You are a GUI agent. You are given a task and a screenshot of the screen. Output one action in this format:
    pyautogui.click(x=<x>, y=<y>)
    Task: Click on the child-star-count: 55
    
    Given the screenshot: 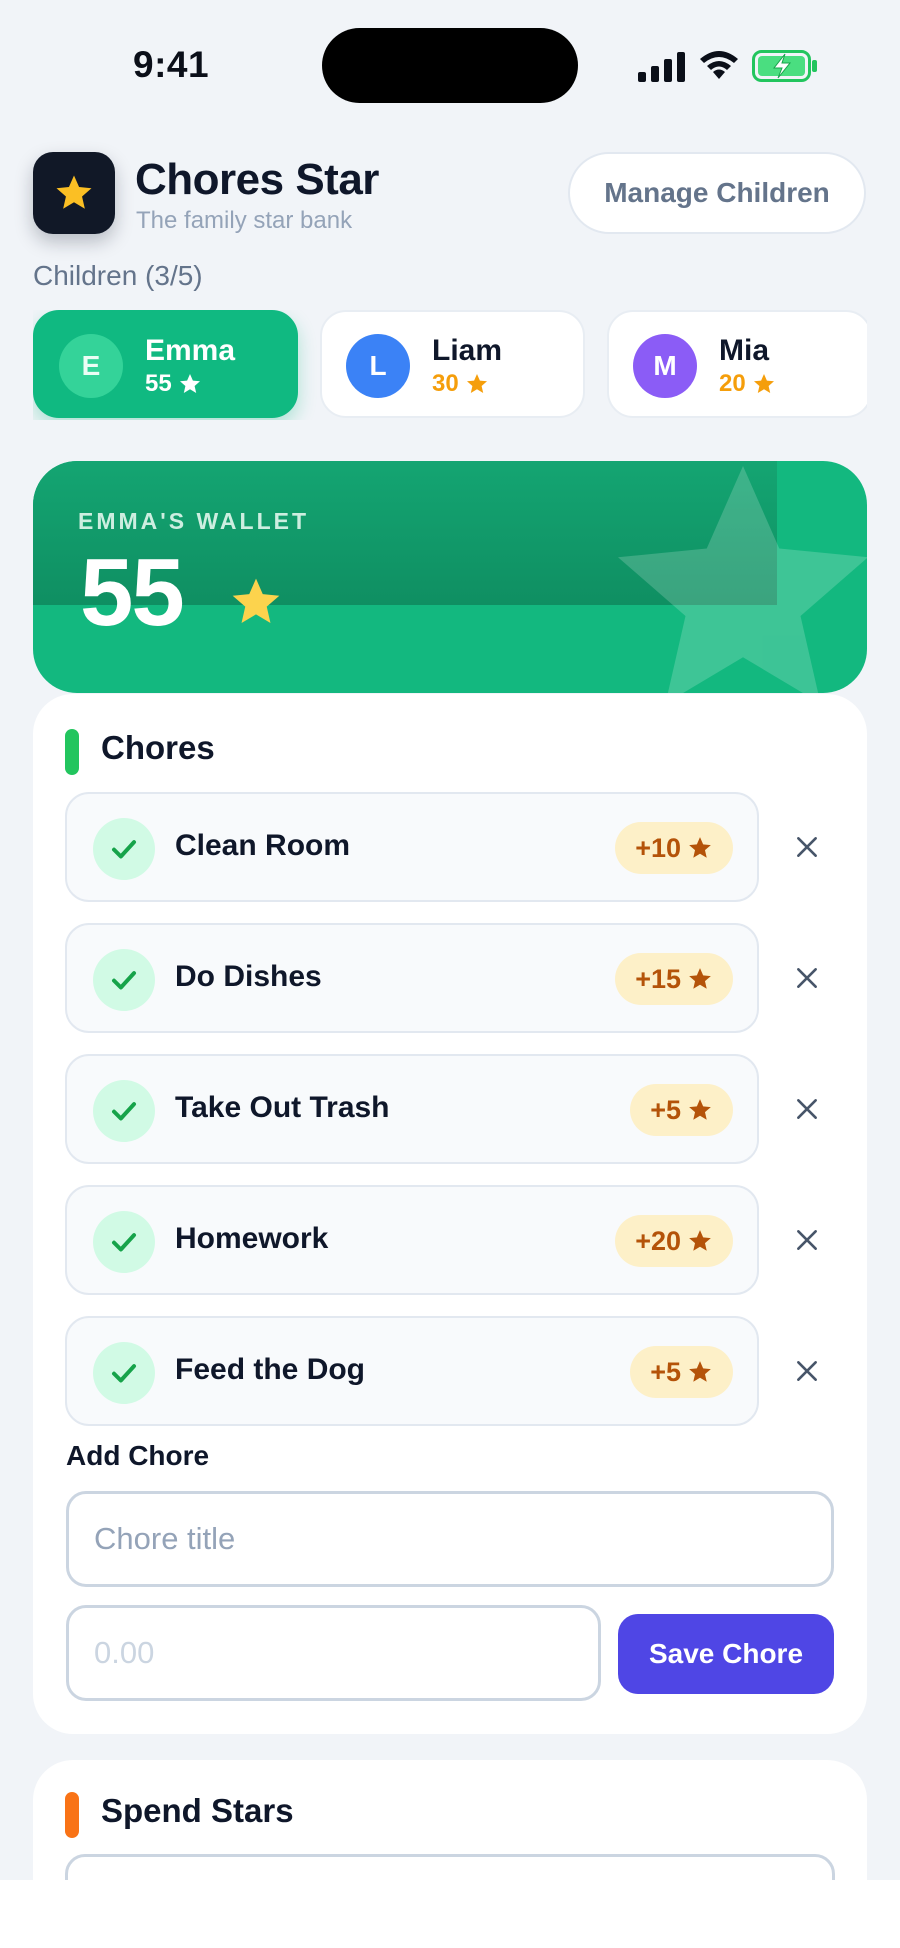 What is the action you would take?
    pyautogui.click(x=158, y=383)
    